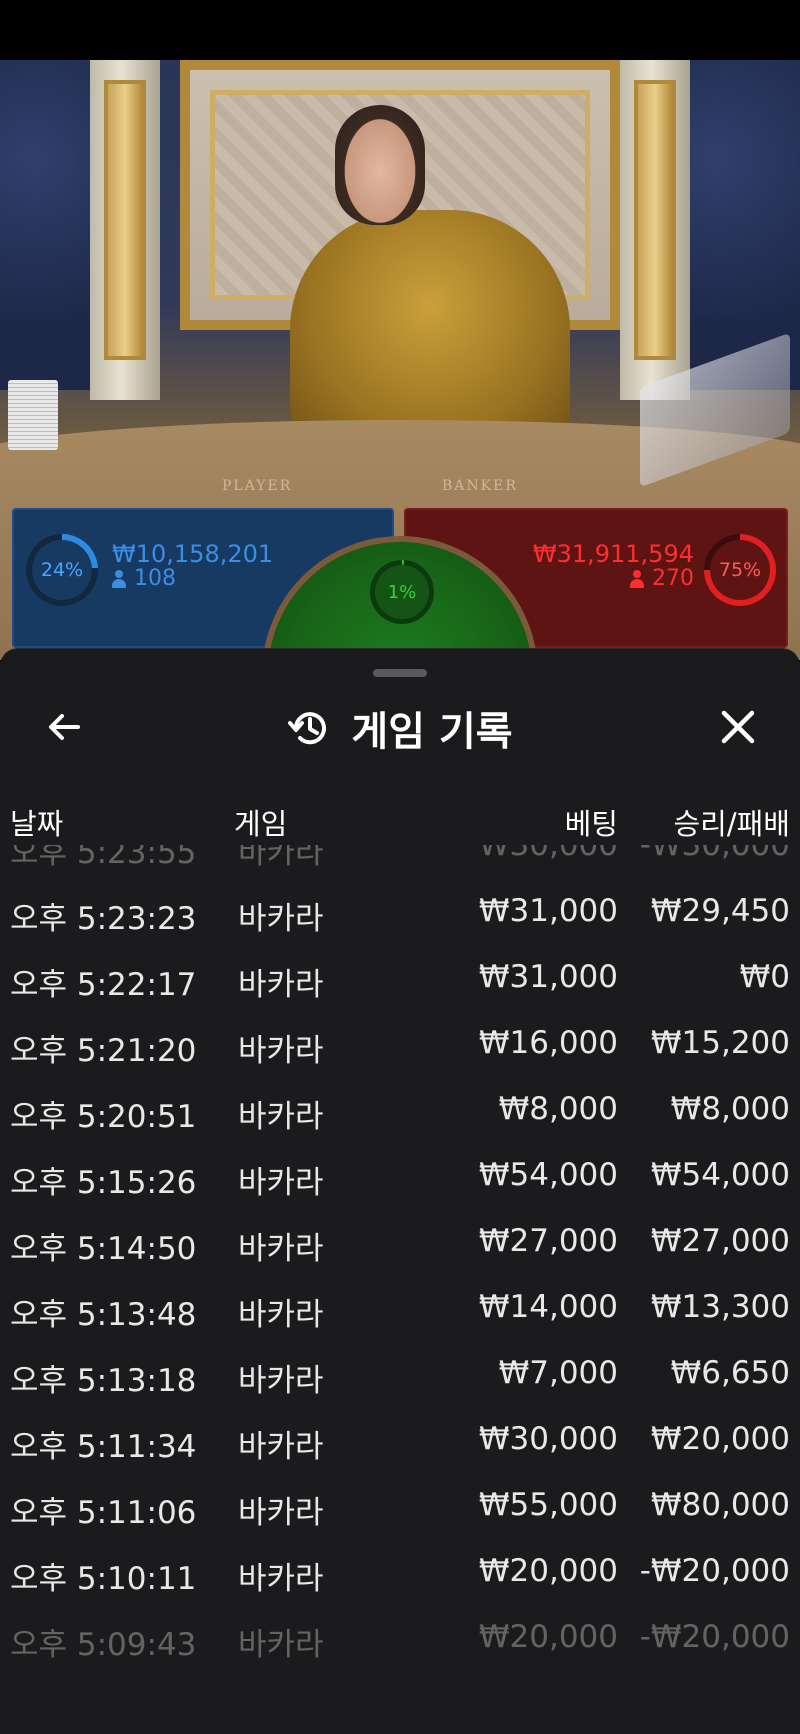 This screenshot has width=800, height=1734. Describe the element at coordinates (400, 1506) in the screenshot. I see `table-row: 오후 5:11:06 바카라 ₩55,000 ₩80,000` at that location.